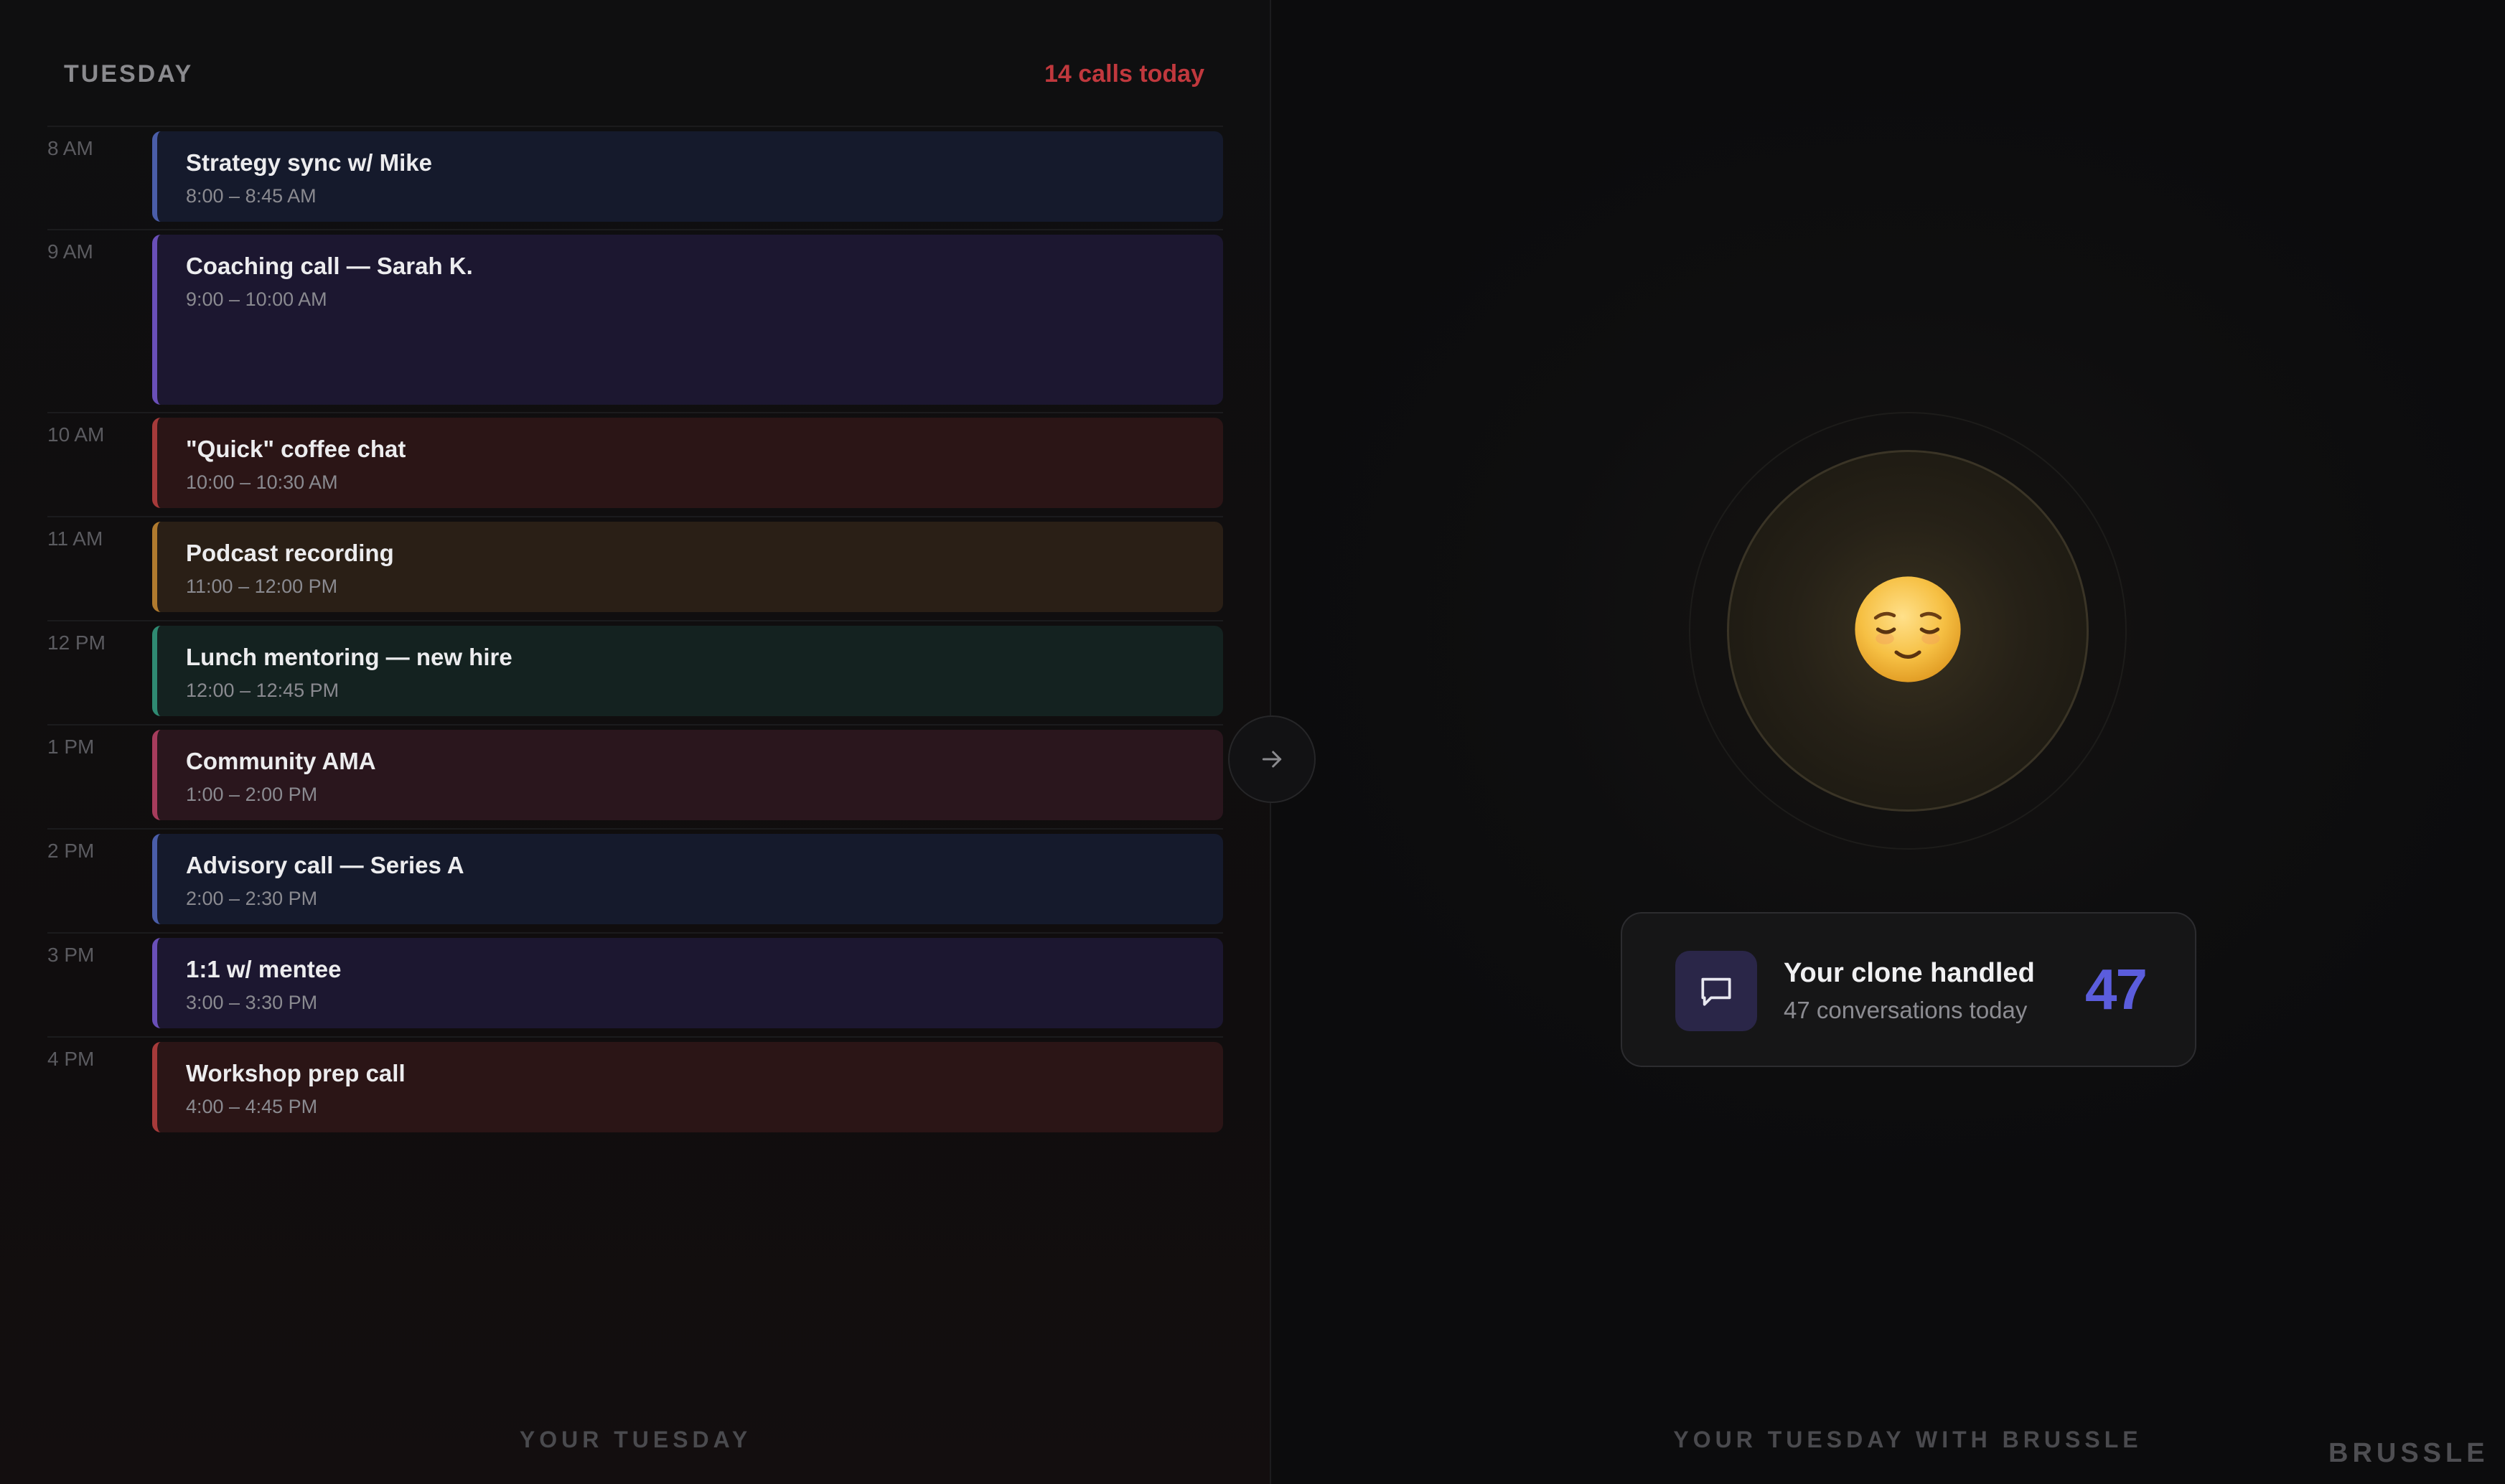 The width and height of the screenshot is (2505, 1484). Describe the element at coordinates (251, 196) in the screenshot. I see `event-time: 8:00 – 8:45 AM` at that location.